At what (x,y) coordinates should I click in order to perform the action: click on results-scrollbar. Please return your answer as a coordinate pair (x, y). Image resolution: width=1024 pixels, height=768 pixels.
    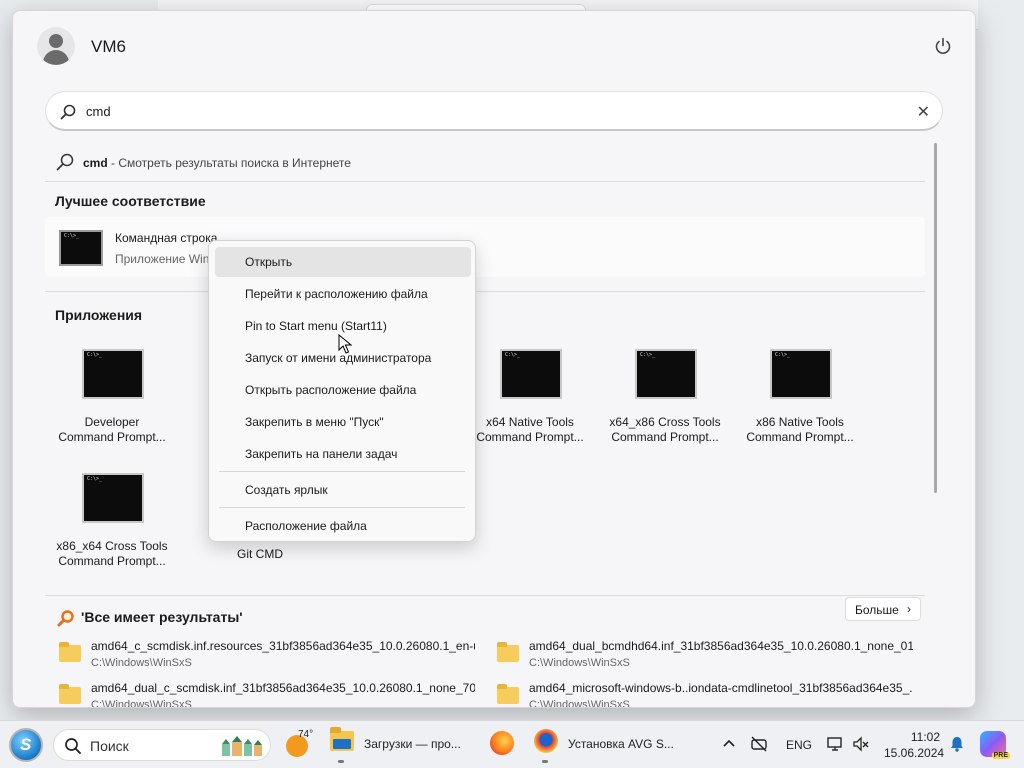
    Looking at the image, I should click on (935, 318).